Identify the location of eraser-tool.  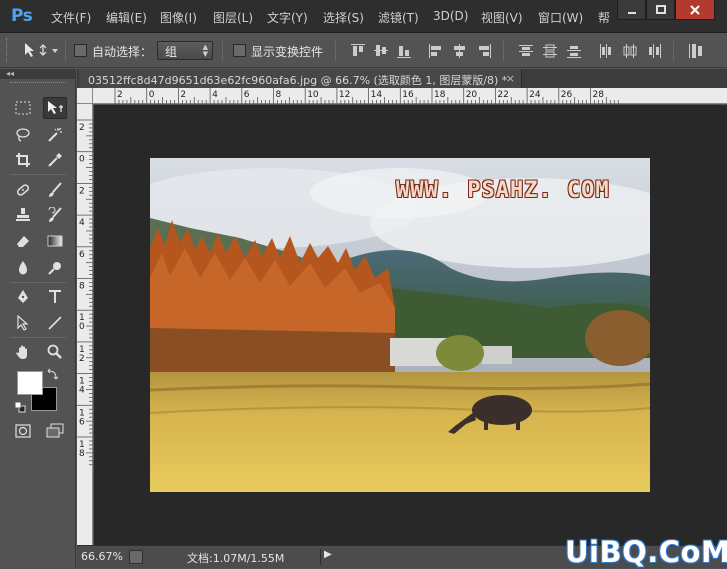
(23, 241).